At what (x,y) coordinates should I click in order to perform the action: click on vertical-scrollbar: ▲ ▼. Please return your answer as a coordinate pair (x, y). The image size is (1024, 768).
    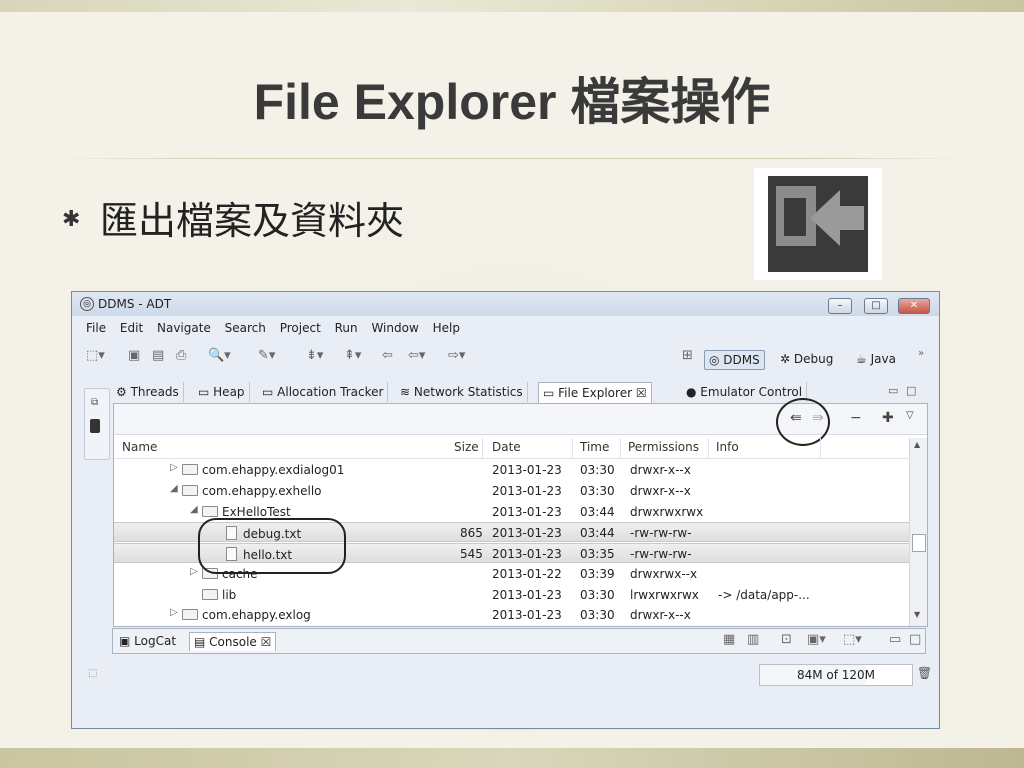
    Looking at the image, I should click on (918, 532).